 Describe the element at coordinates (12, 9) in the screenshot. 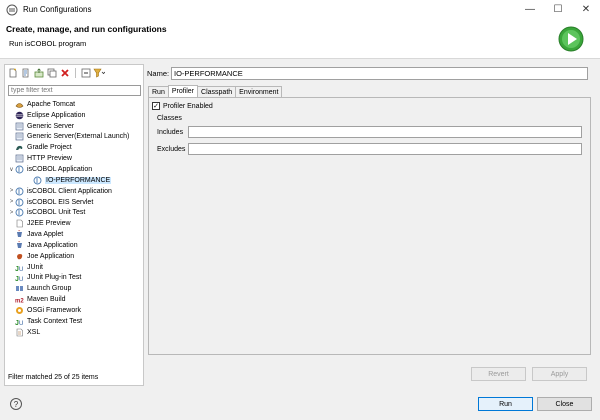

I see `eclipse-app-icon` at that location.